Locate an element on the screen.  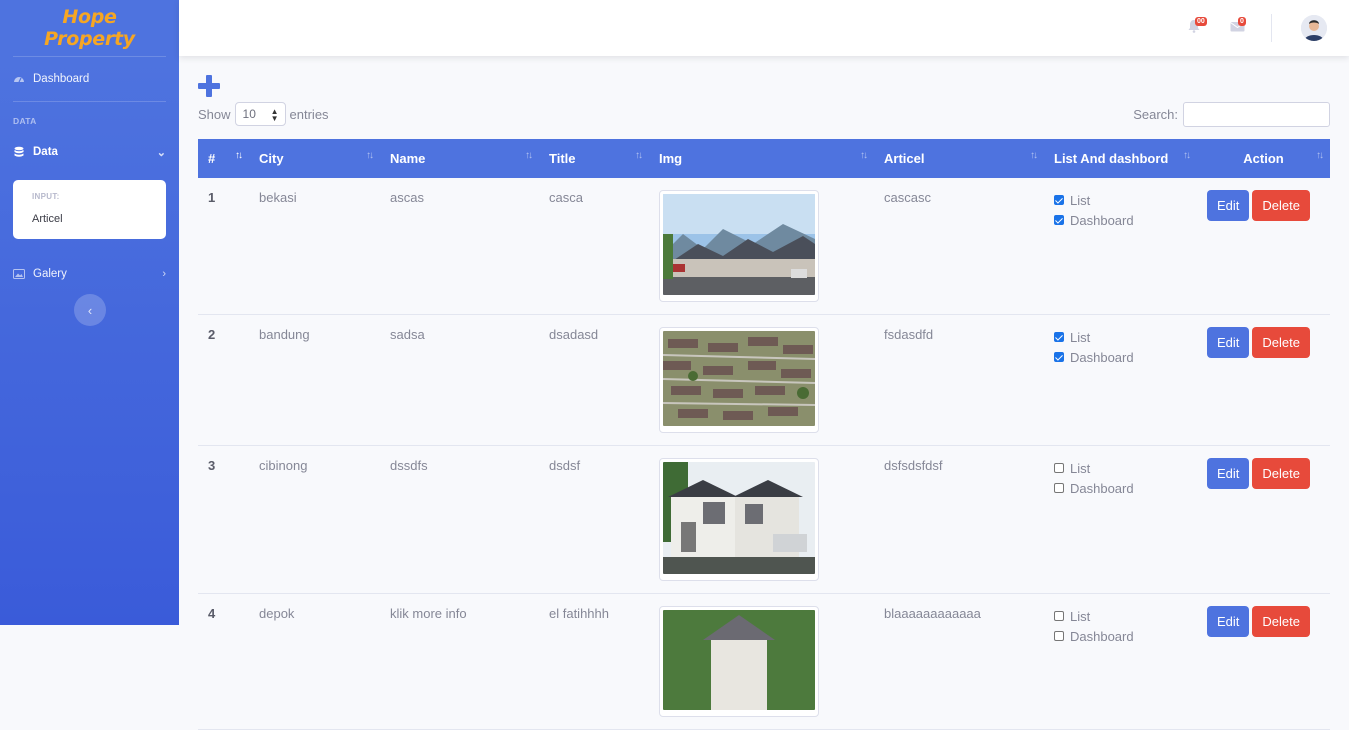
sidebar-toggle-button: ‹ is located at coordinates (90, 310).